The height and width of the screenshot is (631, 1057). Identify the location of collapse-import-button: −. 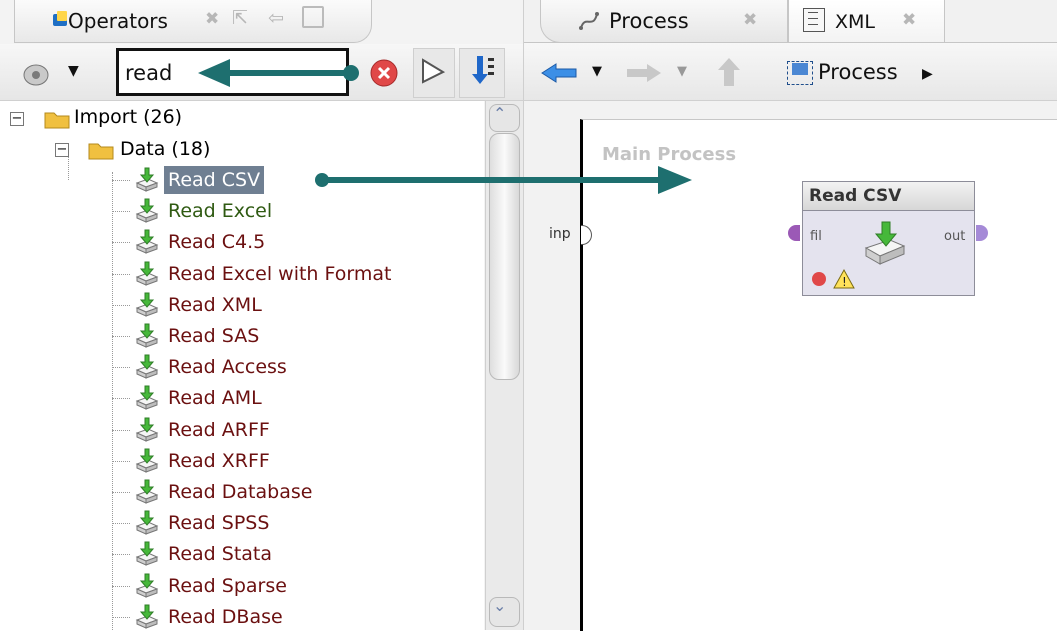
(17, 119).